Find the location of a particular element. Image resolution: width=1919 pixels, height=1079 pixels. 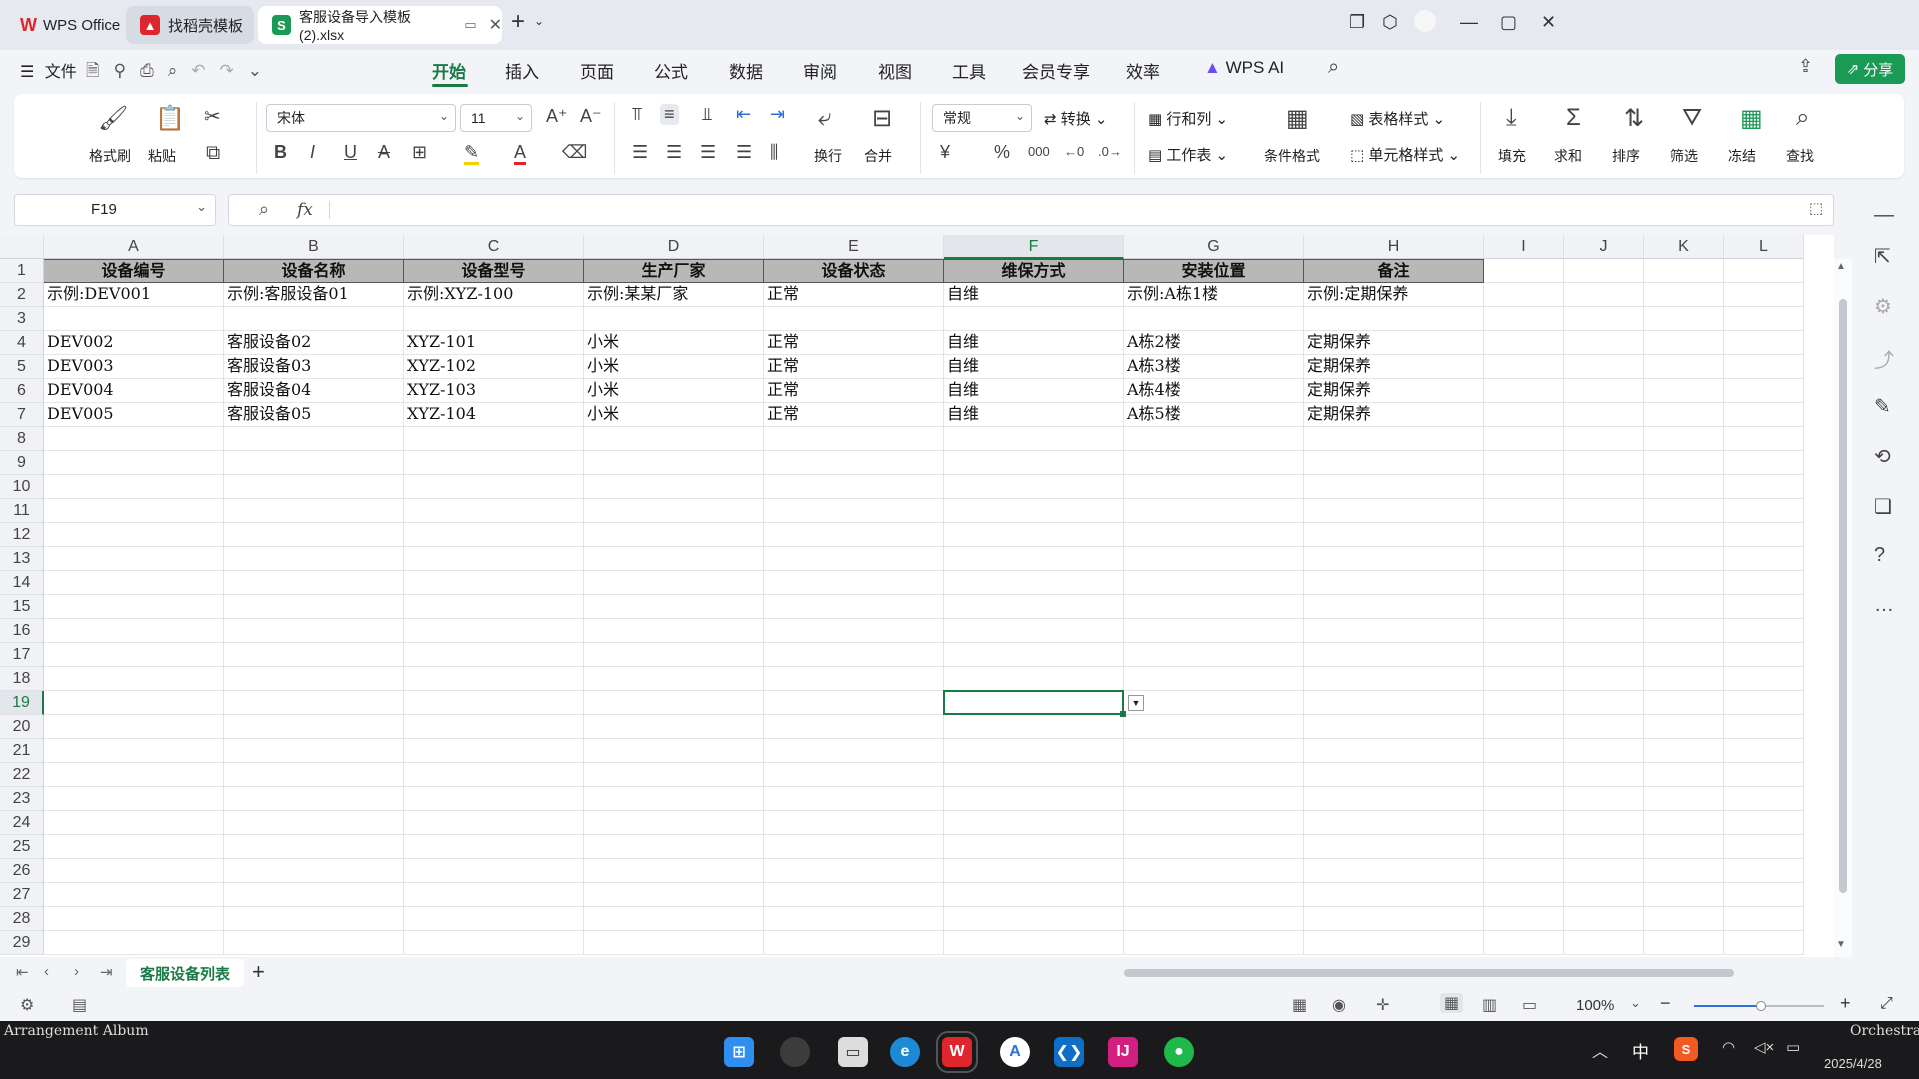

row-col-button: ▦ 行和列 ⌄ is located at coordinates (1188, 118).